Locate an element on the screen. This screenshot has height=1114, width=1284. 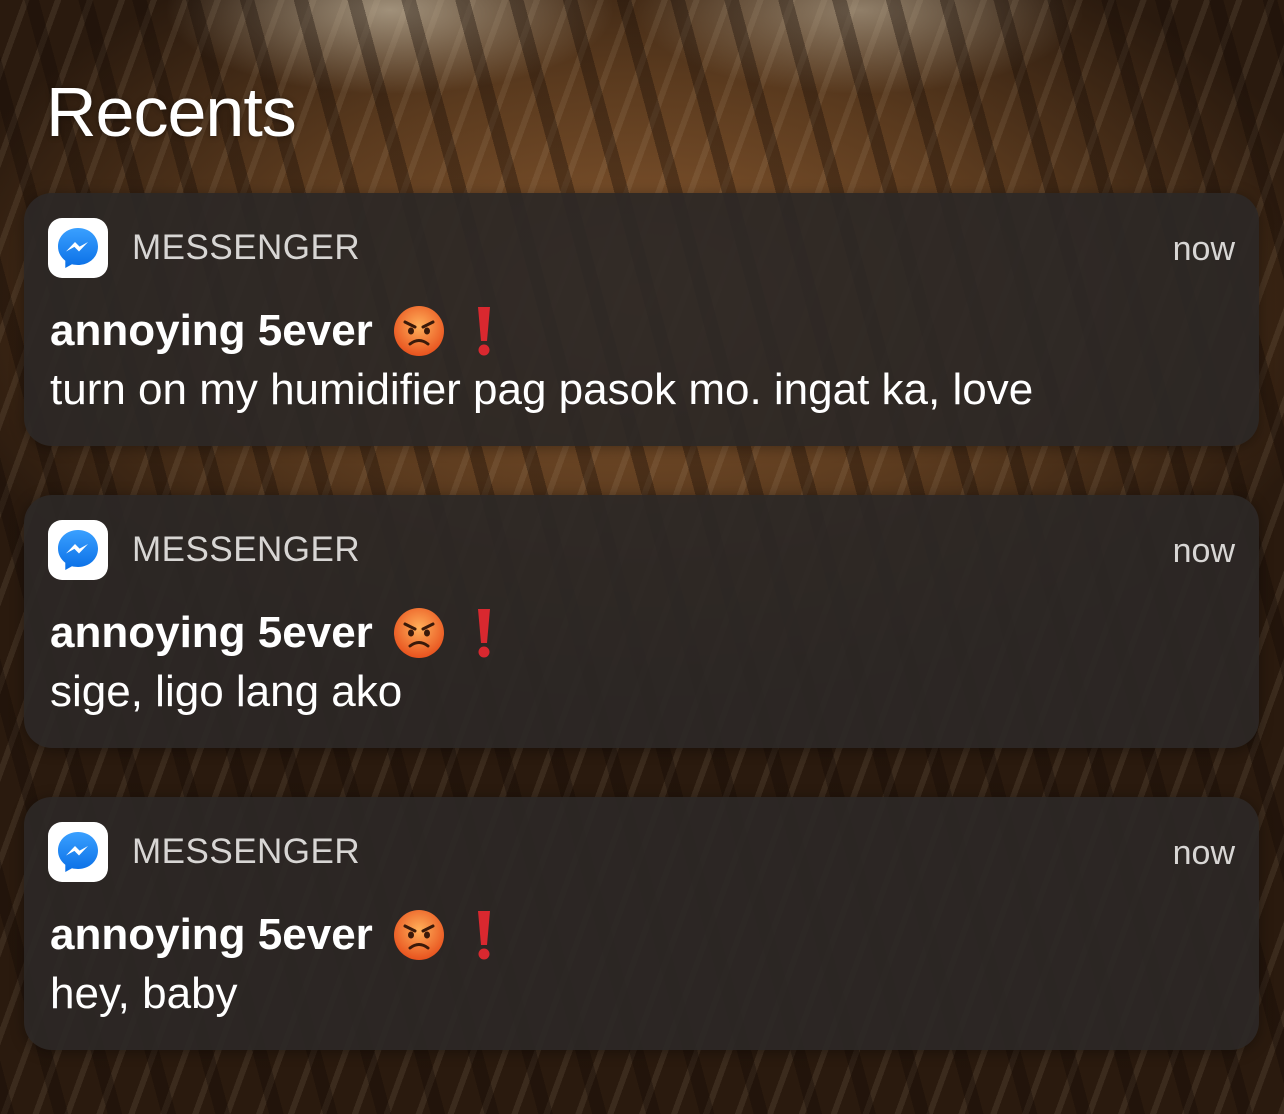
message-text: sige, ligo lang ako is located at coordinates (226, 691).